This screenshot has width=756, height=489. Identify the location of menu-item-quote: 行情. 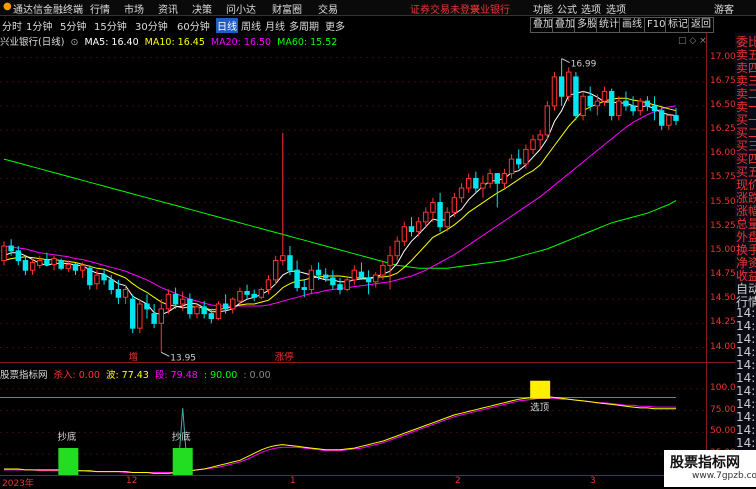
(100, 8).